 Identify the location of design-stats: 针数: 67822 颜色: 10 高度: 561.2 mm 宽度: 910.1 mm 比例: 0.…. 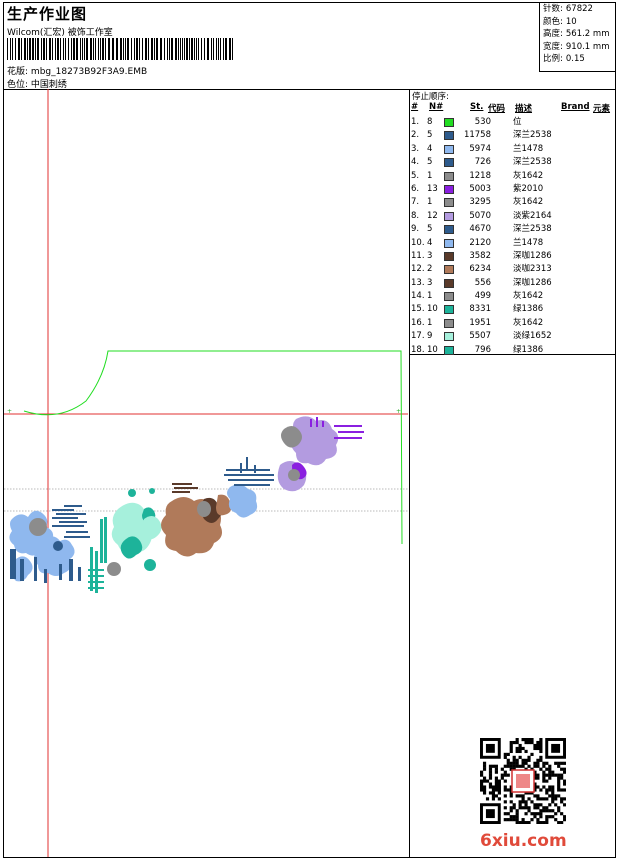
(577, 37).